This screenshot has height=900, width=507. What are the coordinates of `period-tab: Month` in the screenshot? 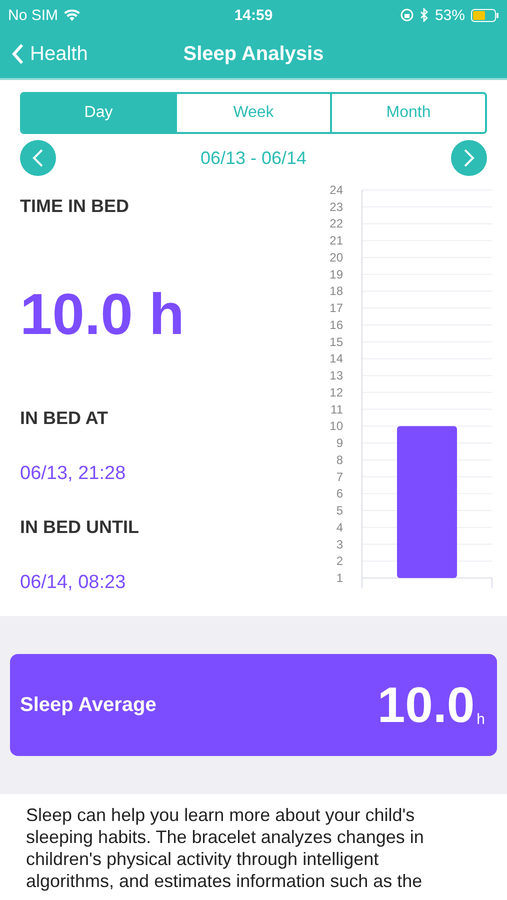 It's located at (407, 113).